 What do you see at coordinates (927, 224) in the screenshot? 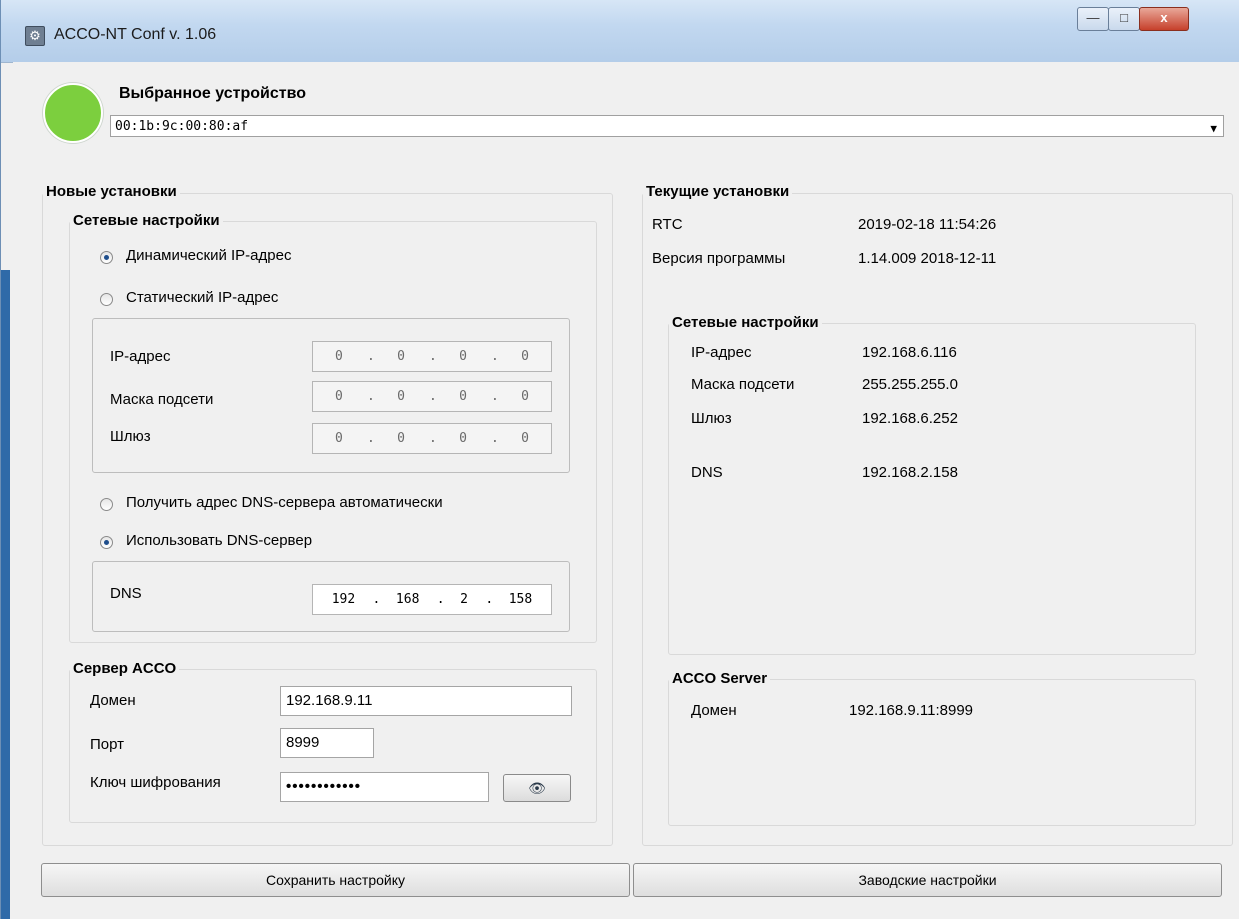
I see `rtc-value: 2019-02-18 11:54:26` at bounding box center [927, 224].